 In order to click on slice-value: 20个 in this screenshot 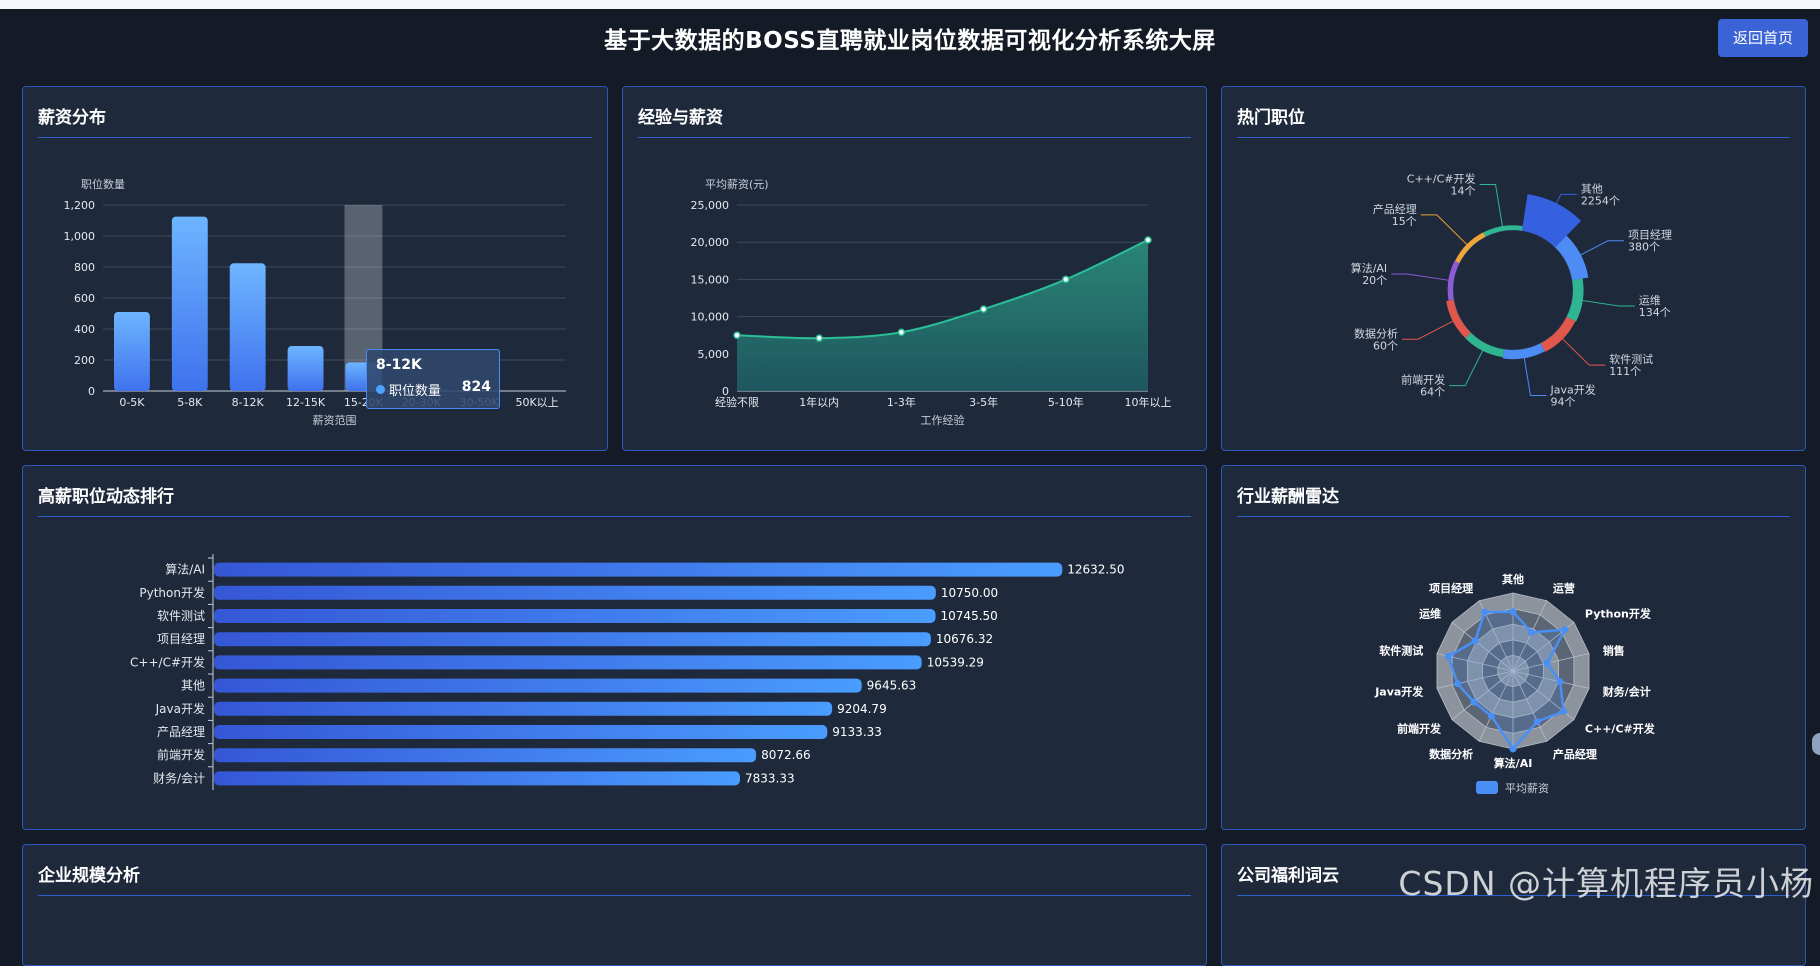, I will do `click(1374, 280)`.